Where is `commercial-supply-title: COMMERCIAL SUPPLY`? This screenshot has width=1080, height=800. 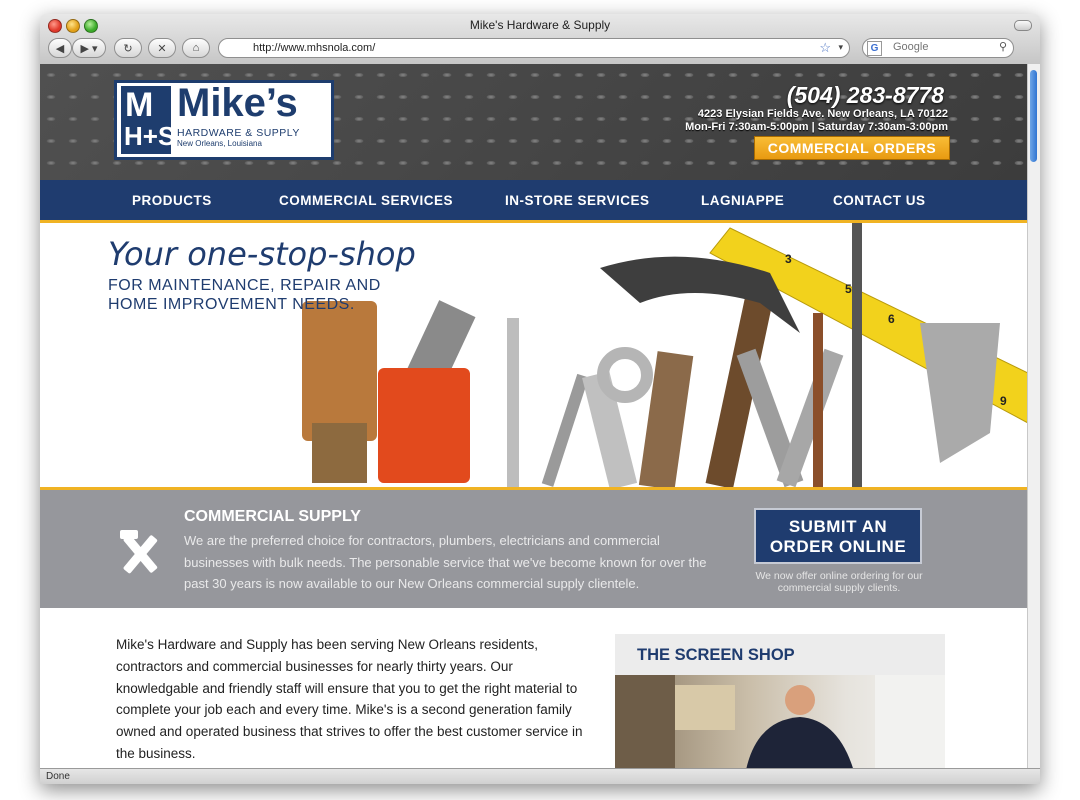
commercial-supply-title: COMMERCIAL SUPPLY is located at coordinates (272, 516).